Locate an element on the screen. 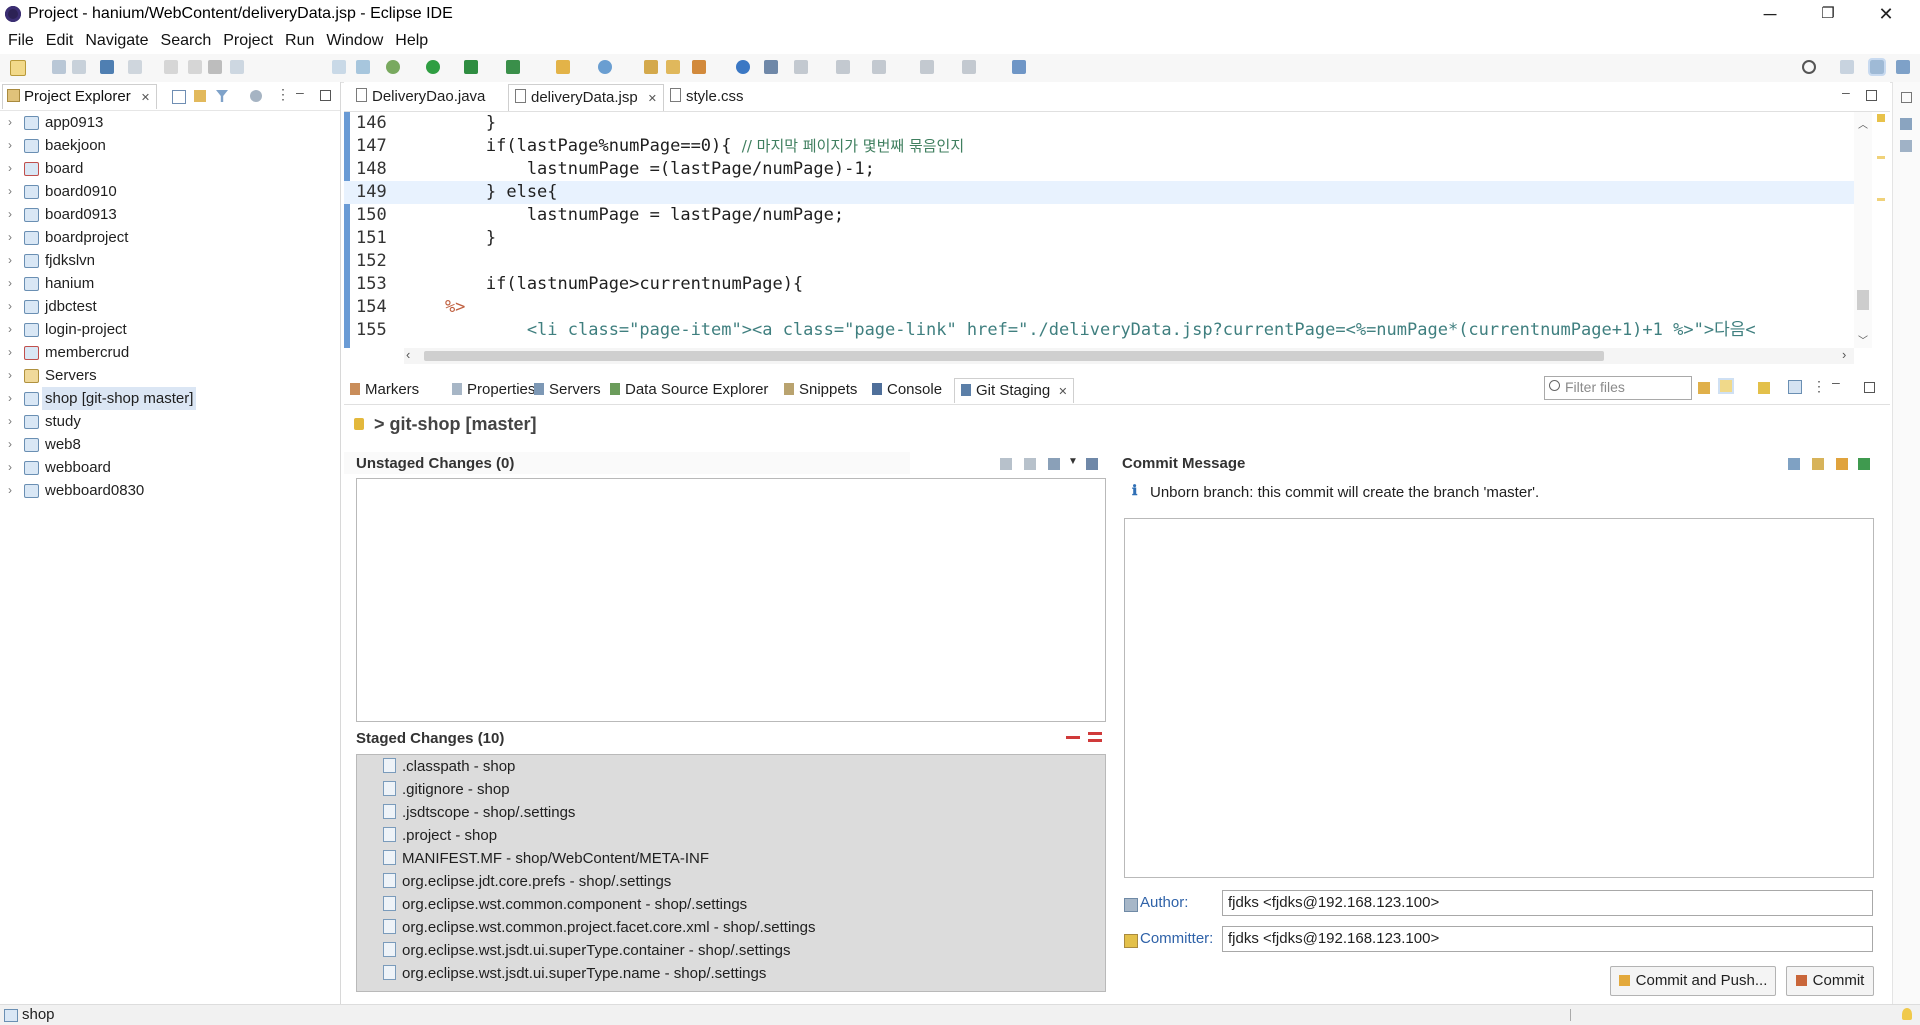 This screenshot has height=1025, width=1920. minimize-button: ─ is located at coordinates (1770, 15).